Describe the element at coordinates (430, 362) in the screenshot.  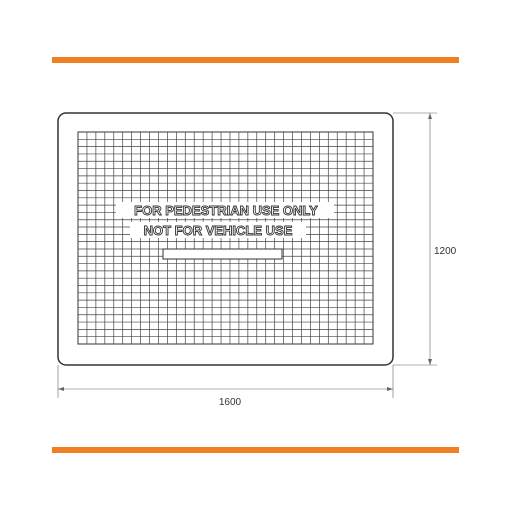
I see `height-arrow-bottom` at that location.